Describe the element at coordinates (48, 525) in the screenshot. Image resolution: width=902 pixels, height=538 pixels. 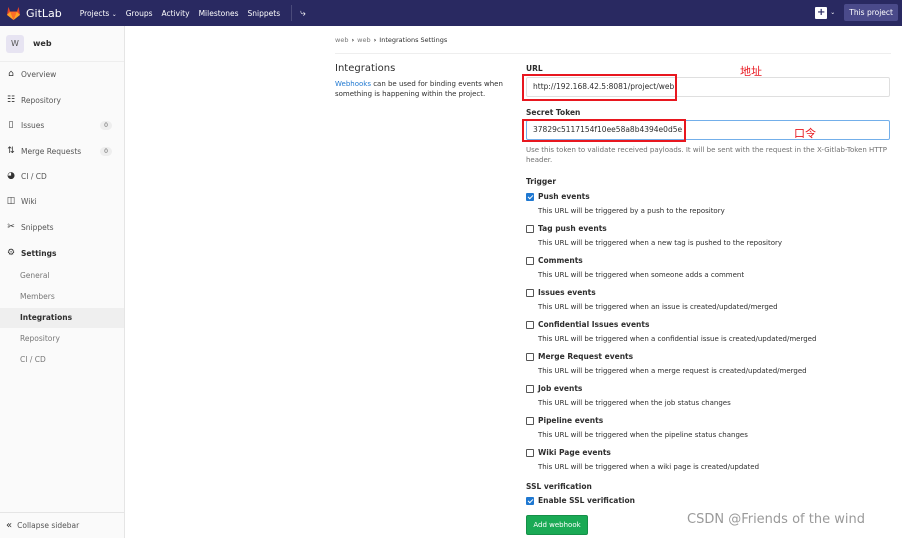
I see `collapse-sidebar-label: Collapse sidebar` at that location.